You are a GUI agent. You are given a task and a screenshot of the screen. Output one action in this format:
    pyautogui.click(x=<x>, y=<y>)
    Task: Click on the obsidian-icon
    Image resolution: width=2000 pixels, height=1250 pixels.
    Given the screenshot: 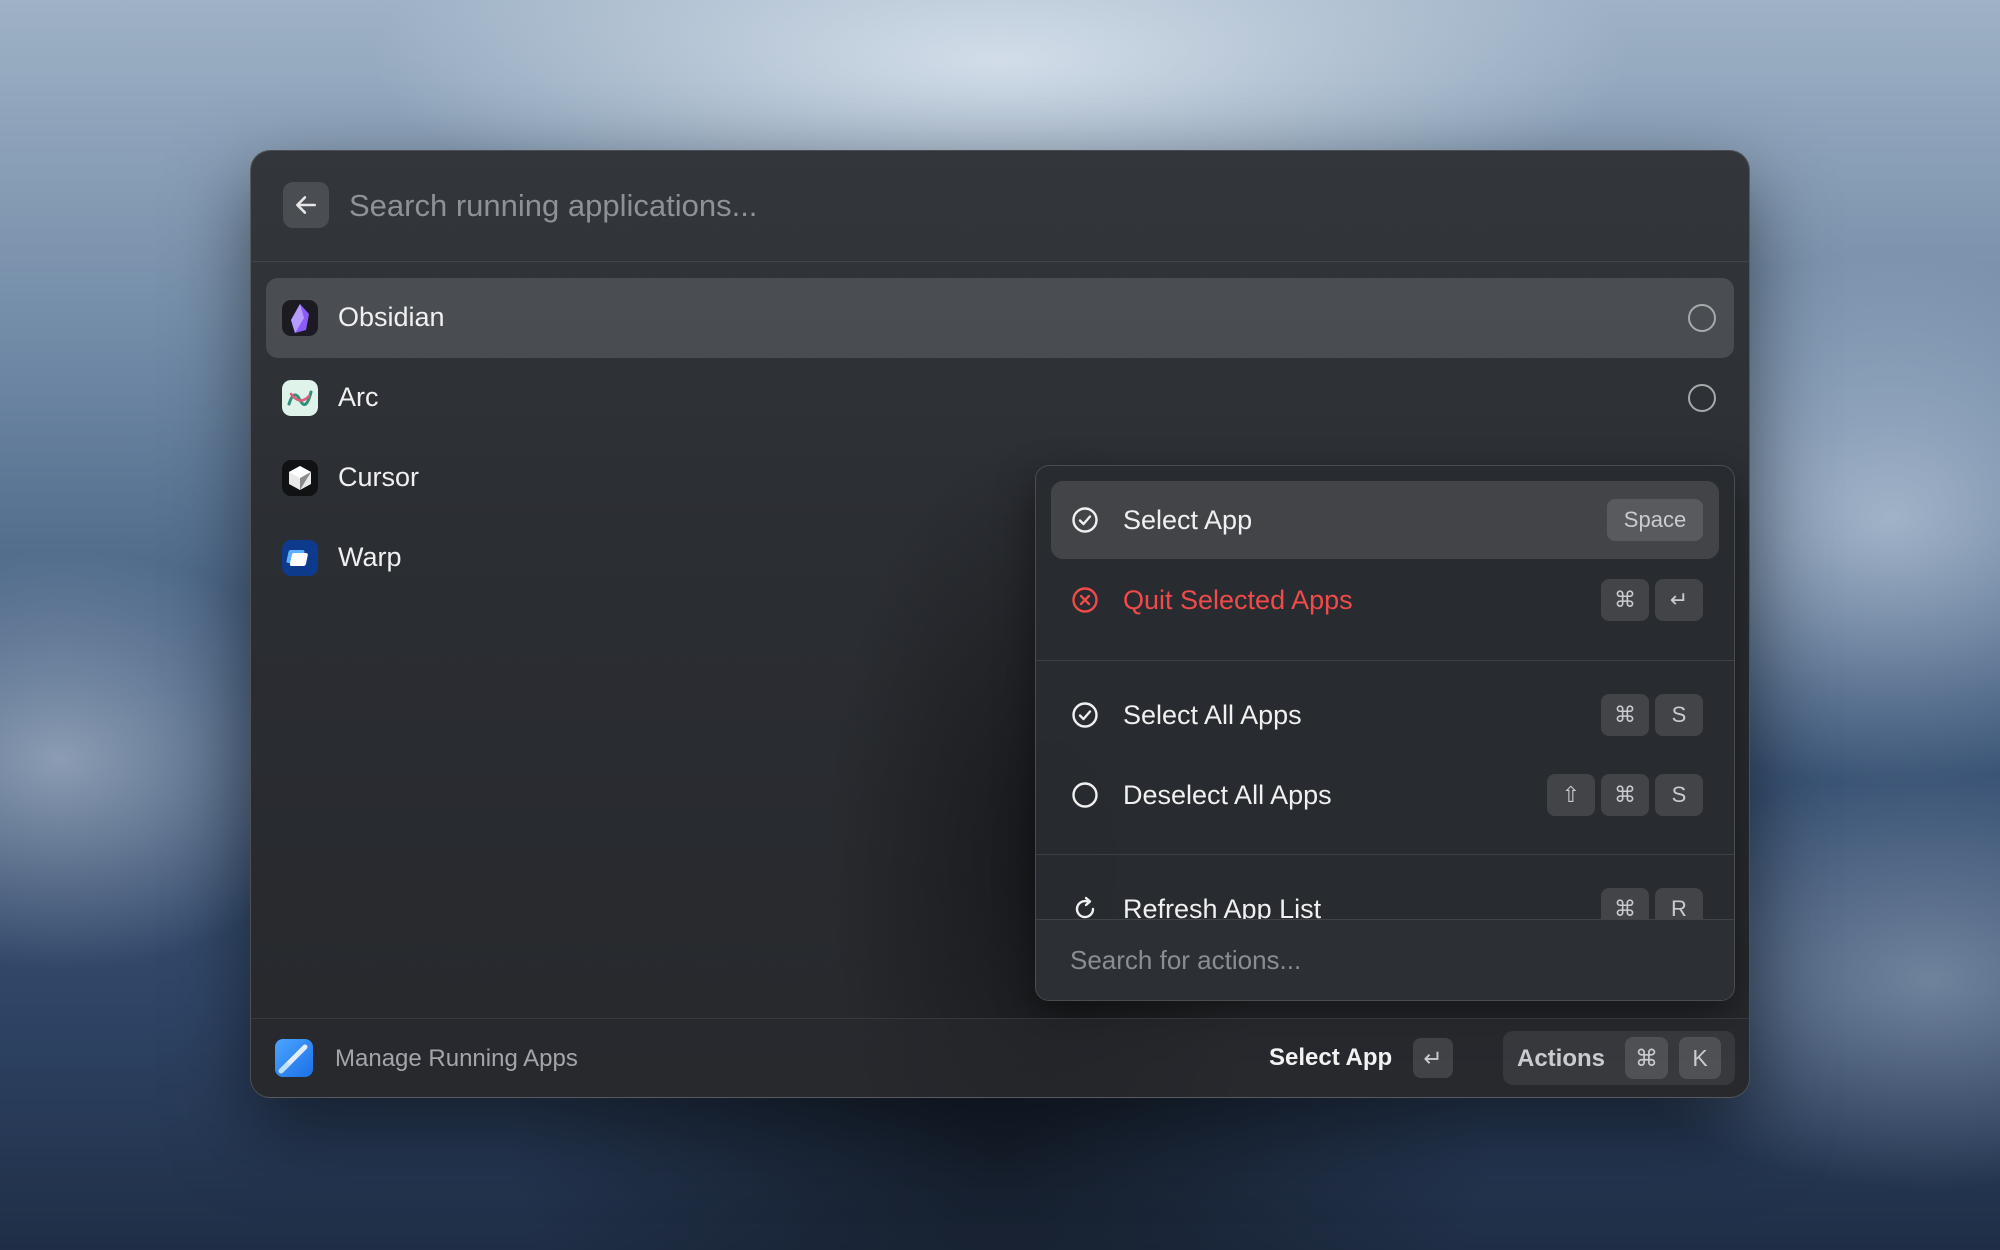 What is the action you would take?
    pyautogui.click(x=300, y=318)
    